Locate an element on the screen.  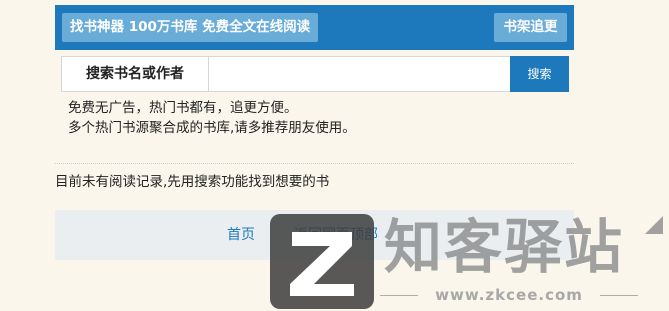
intro-text: 免费无广告，热门书都有，追更方便。 多个热门书源聚合成的书库,请多推荐朋友使用。 is located at coordinates (212, 118).